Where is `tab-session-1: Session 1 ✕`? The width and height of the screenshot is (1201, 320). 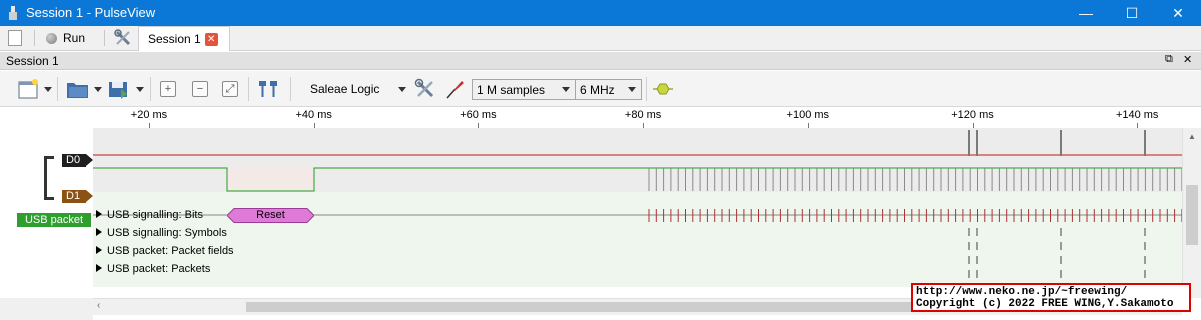 tab-session-1: Session 1 ✕ is located at coordinates (184, 38).